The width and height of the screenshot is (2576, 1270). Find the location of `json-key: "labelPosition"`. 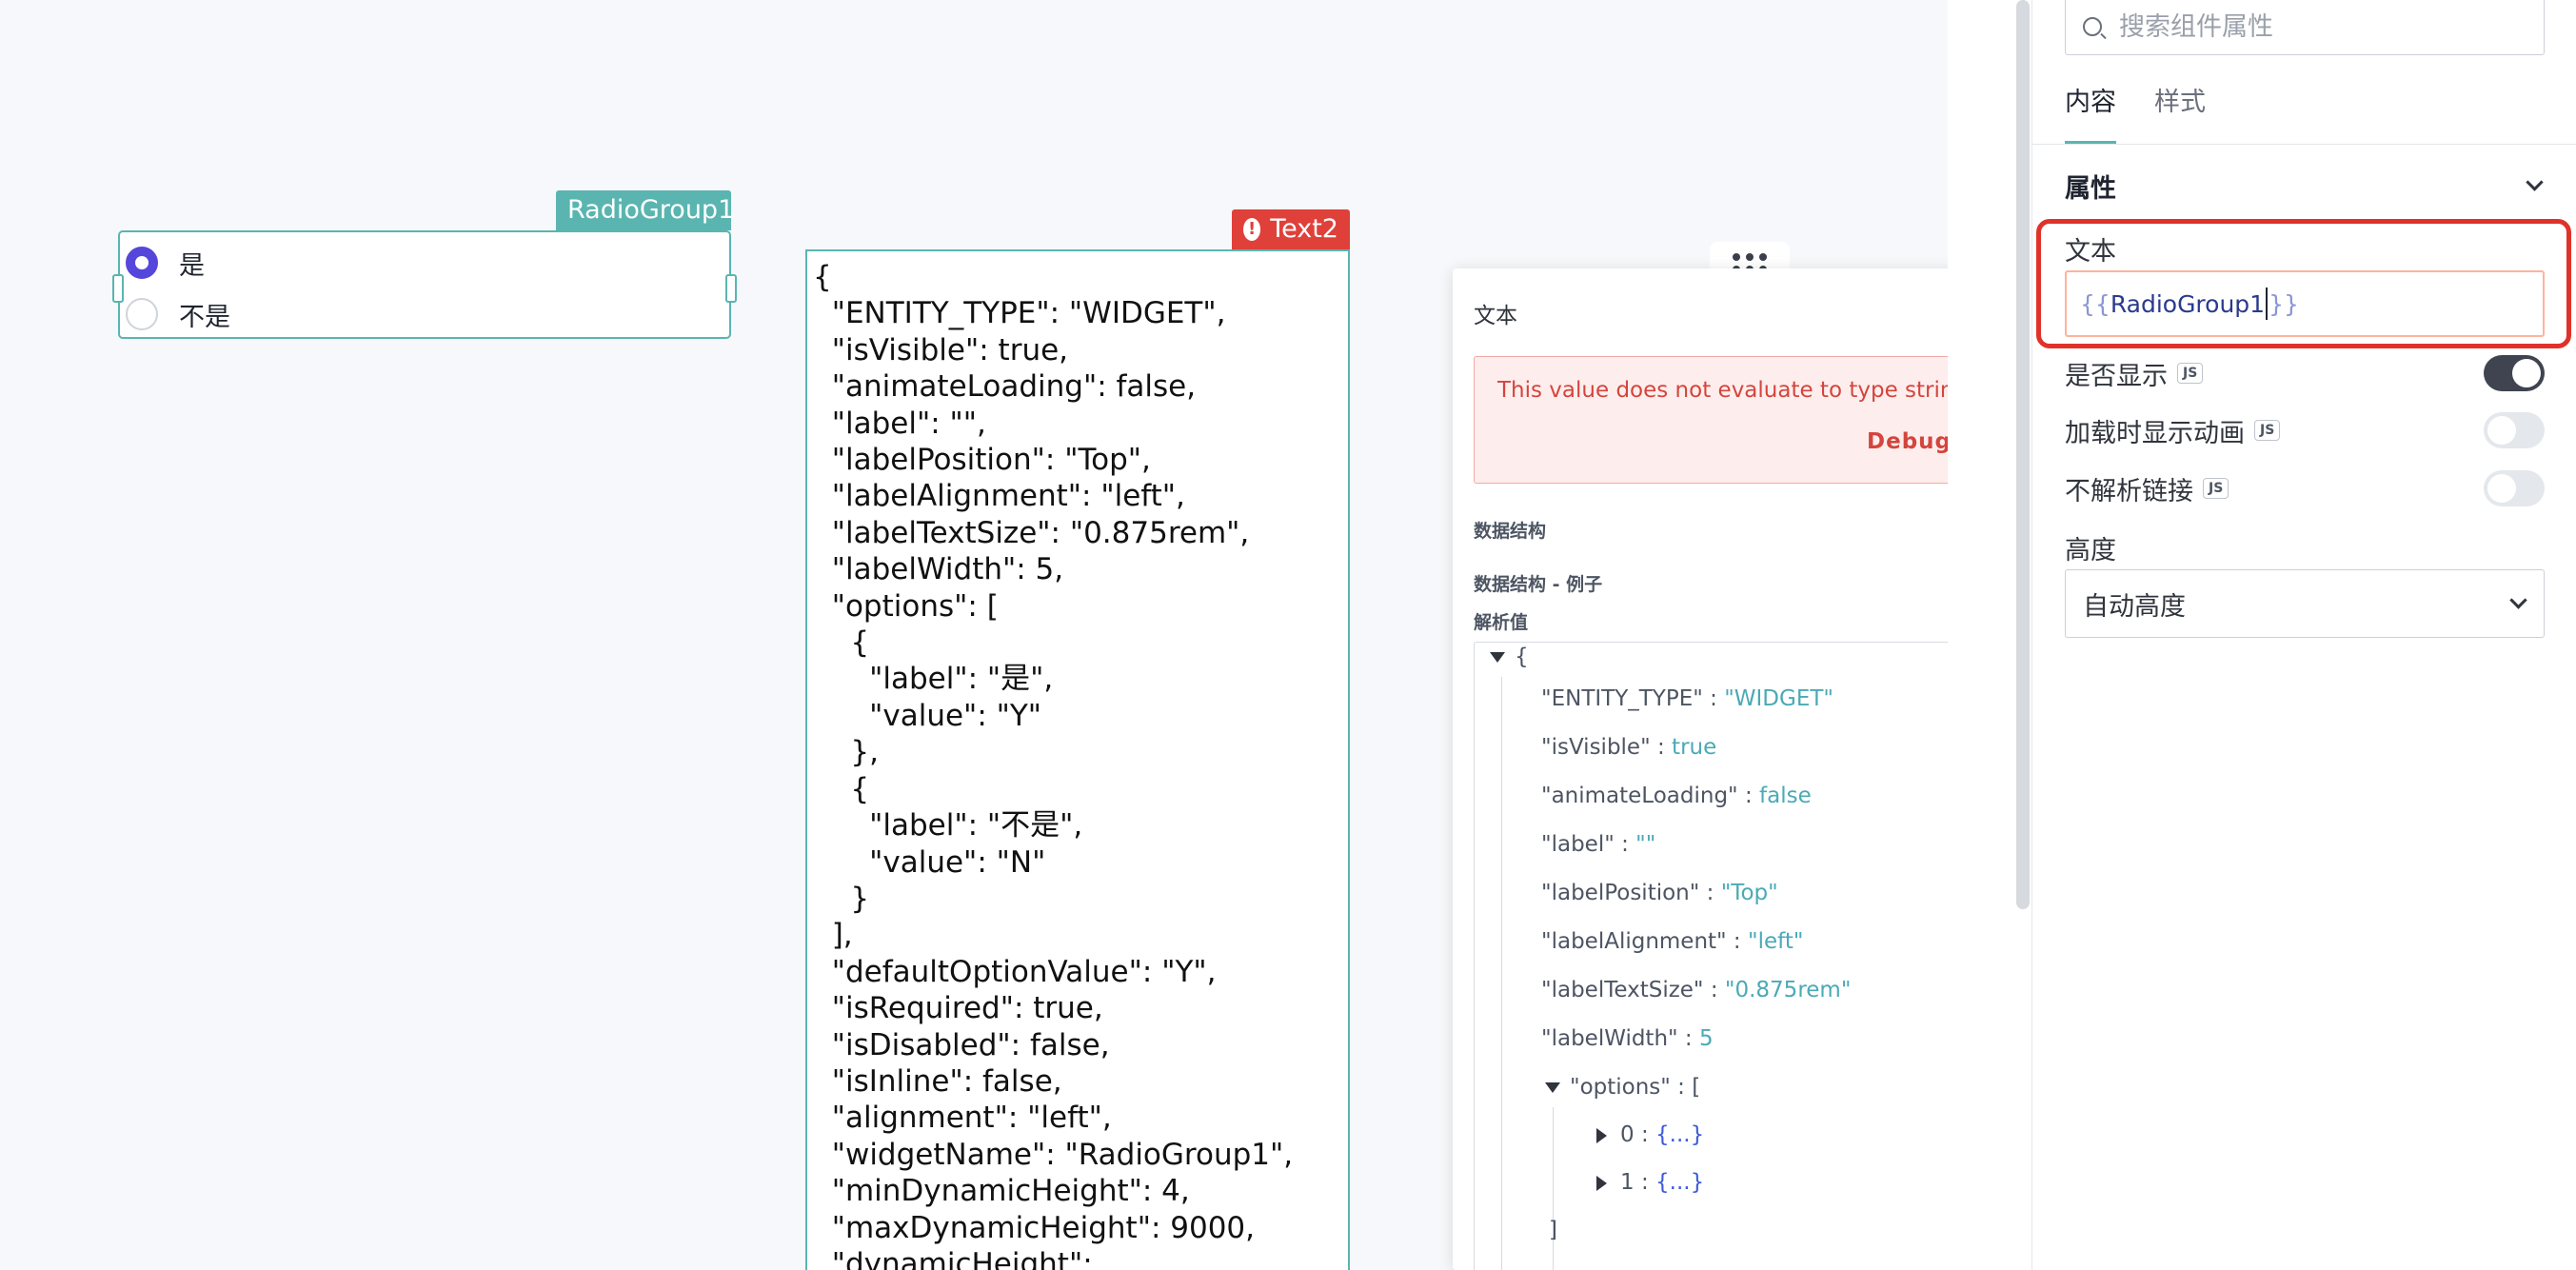

json-key: "labelPosition" is located at coordinates (1620, 893).